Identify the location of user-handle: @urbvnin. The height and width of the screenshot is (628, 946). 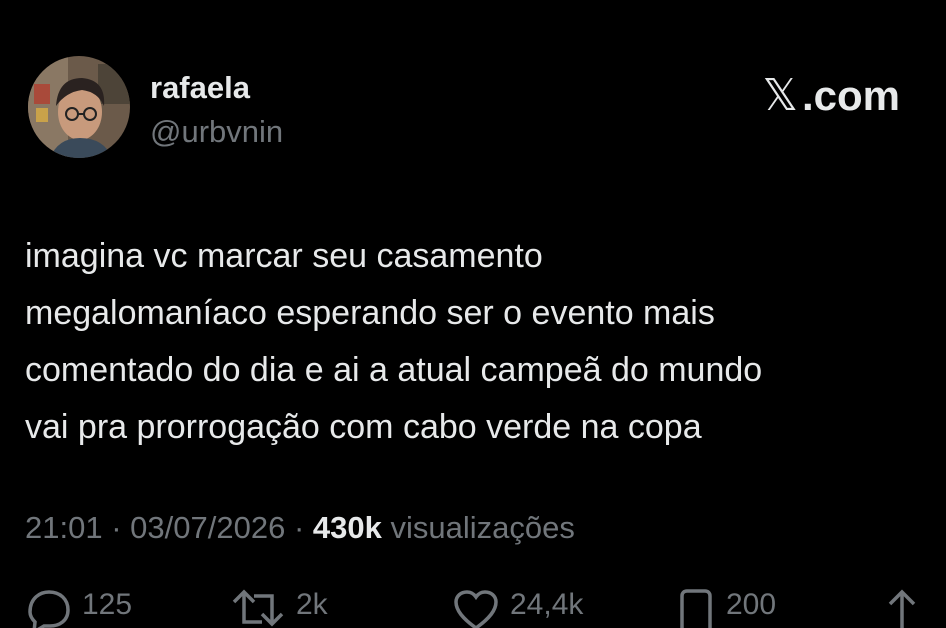
(216, 132).